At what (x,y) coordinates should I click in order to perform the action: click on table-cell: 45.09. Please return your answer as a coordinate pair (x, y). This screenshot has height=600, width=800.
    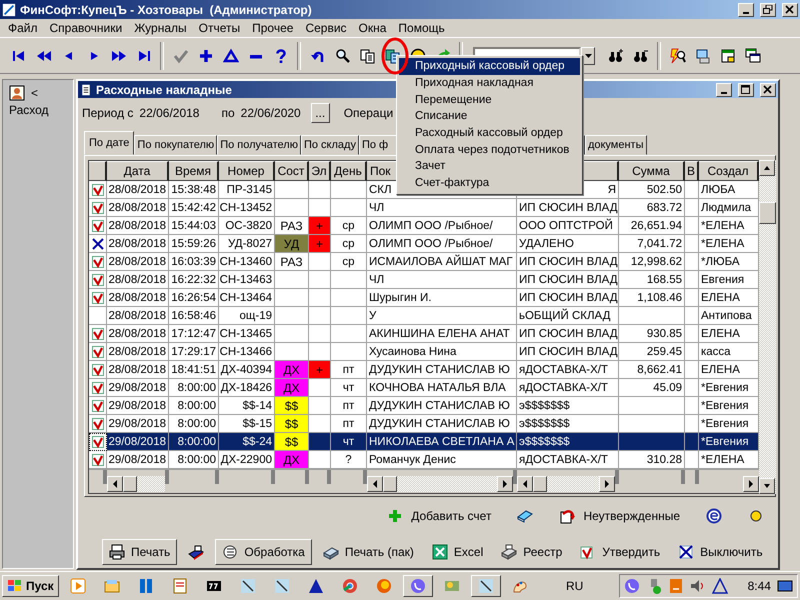
    Looking at the image, I should click on (652, 388).